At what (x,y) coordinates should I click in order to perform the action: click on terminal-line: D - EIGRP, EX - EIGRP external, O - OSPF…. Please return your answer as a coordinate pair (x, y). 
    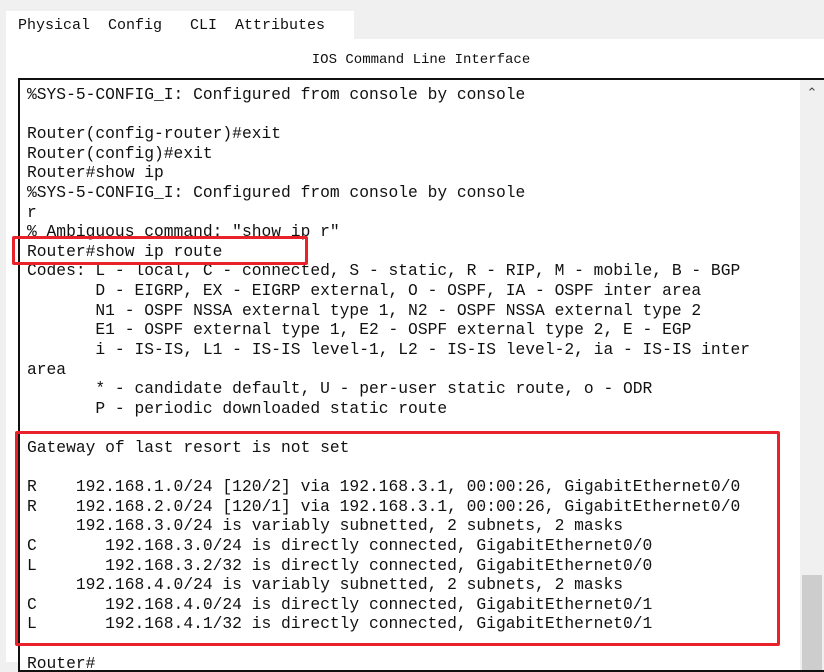
    Looking at the image, I should click on (364, 291).